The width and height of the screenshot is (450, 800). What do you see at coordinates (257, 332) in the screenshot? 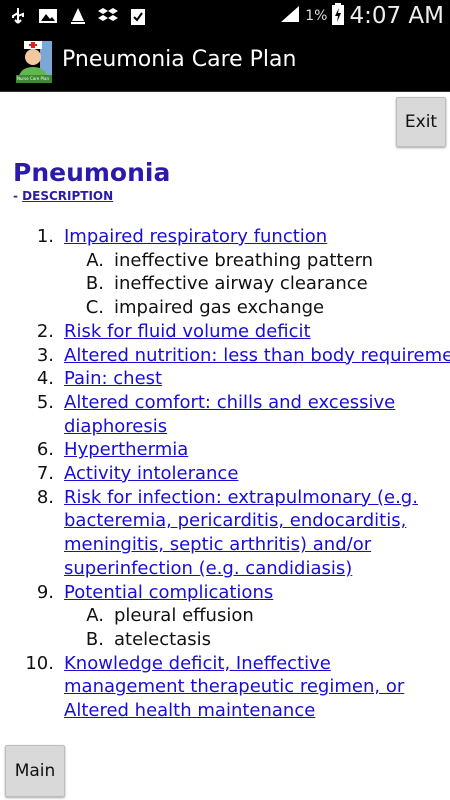
I see `item-link: Risk for fluid volume deficit` at bounding box center [257, 332].